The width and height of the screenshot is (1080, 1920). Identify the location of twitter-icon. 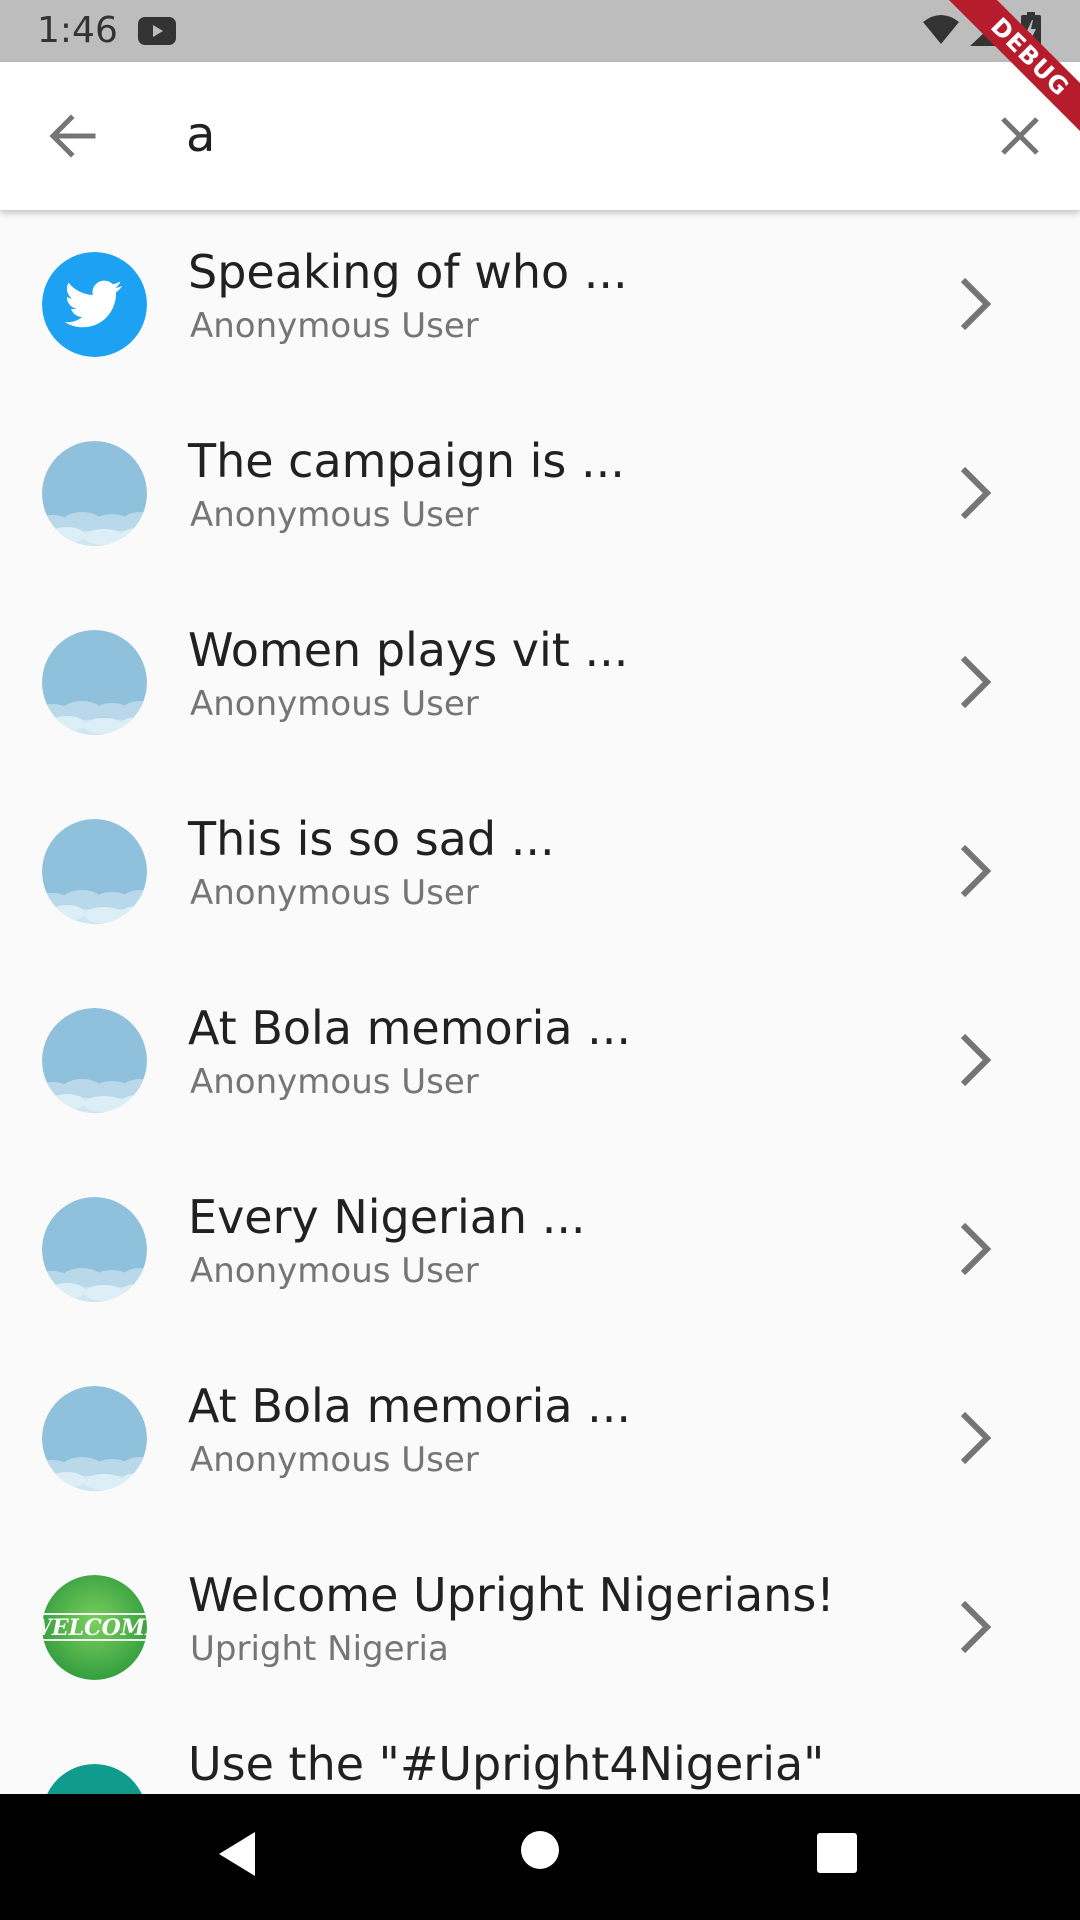
(94, 304).